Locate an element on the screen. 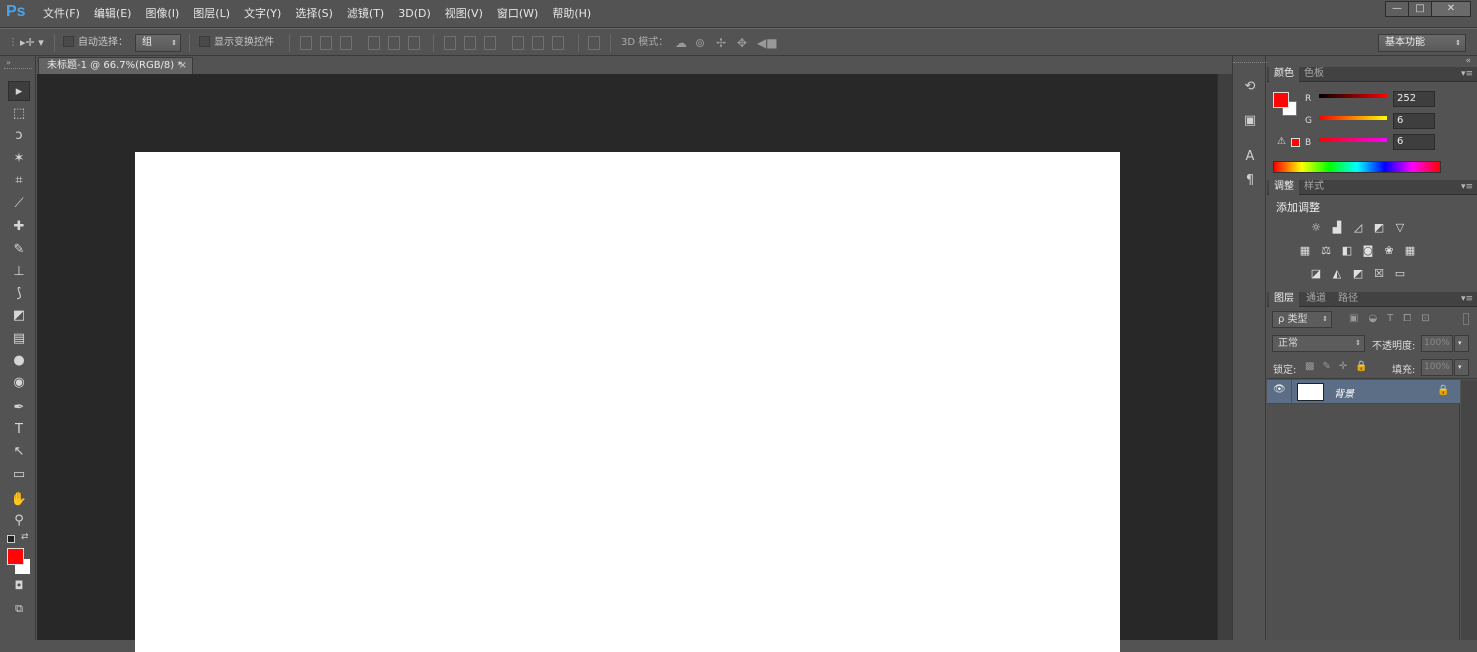  blur-tool-icon: ● is located at coordinates (19, 361).